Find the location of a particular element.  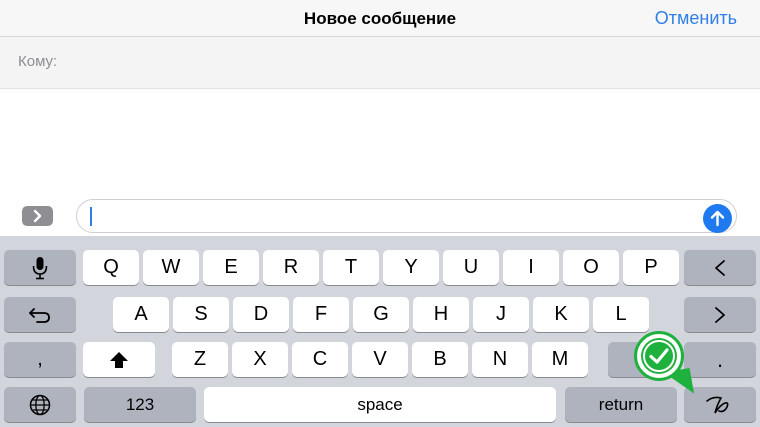

key-h: H is located at coordinates (441, 314).